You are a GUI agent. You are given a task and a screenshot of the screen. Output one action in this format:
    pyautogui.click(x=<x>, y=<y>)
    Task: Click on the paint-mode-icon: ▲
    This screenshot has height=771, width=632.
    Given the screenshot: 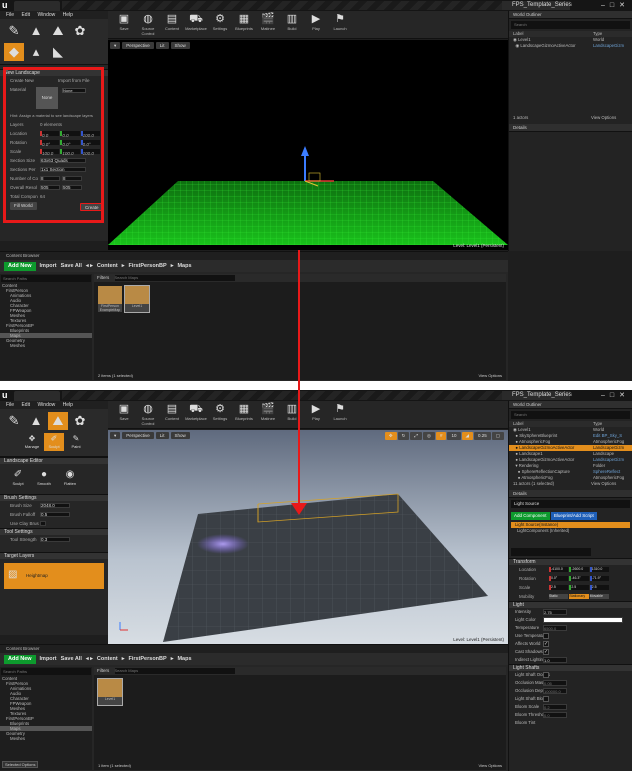 What is the action you would take?
    pyautogui.click(x=36, y=31)
    